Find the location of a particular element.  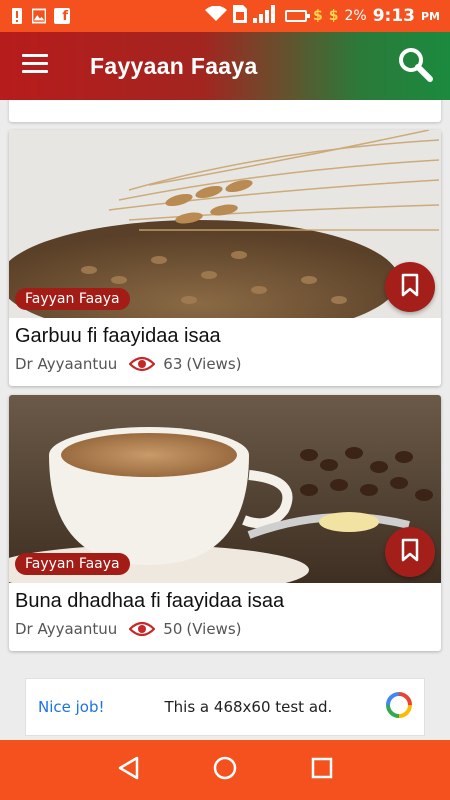

previous-article-card is located at coordinates (225, 111).